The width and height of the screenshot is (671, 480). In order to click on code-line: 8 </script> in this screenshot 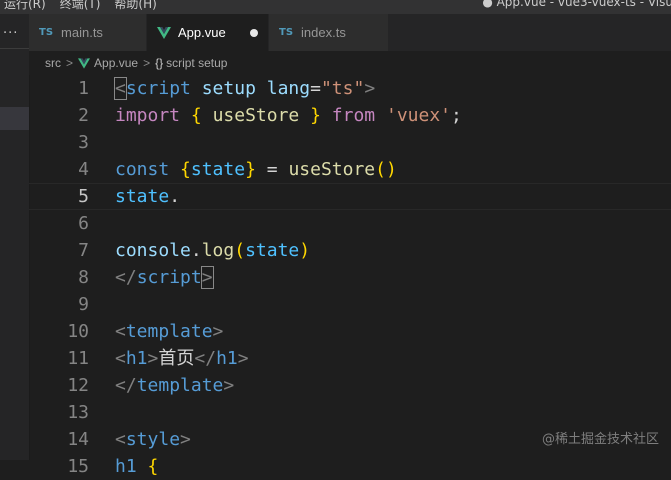, I will do `click(350, 277)`.